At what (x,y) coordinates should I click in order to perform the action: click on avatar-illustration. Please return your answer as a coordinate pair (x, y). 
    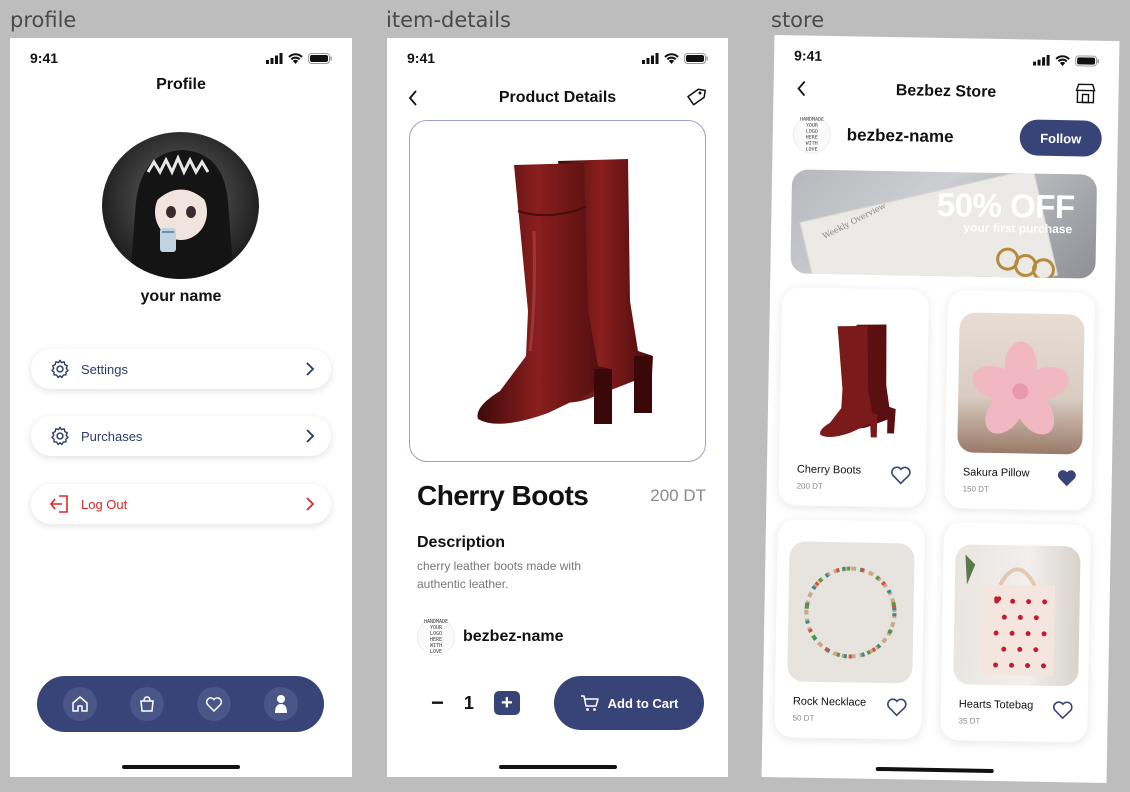
    Looking at the image, I should click on (182, 214).